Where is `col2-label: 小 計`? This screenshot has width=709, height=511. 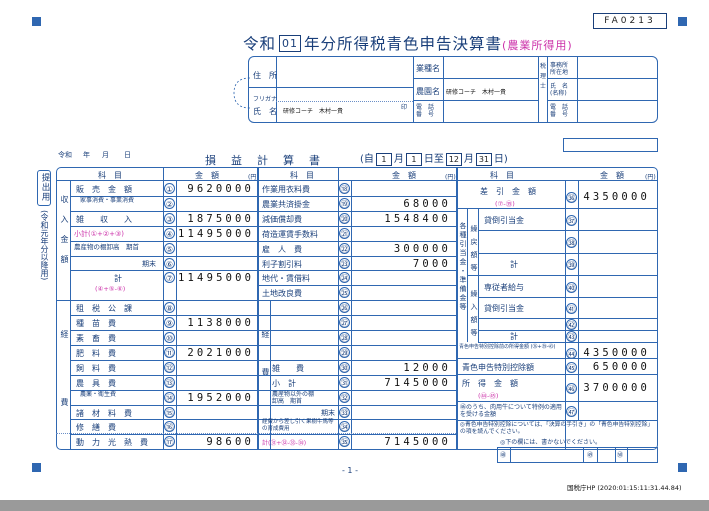
col2-label: 小 計 is located at coordinates (284, 383).